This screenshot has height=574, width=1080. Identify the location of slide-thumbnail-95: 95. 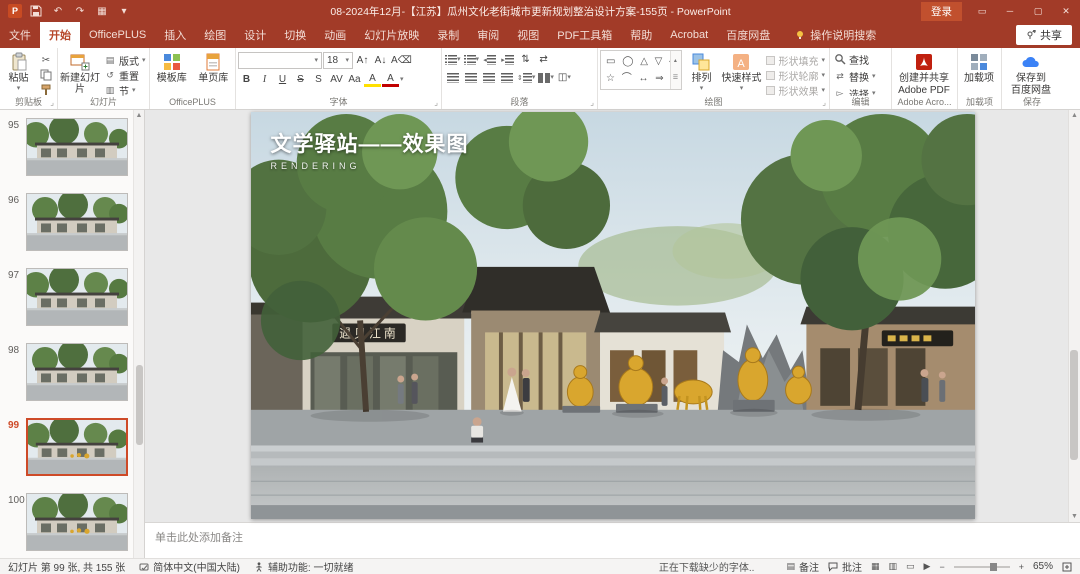
(65, 147).